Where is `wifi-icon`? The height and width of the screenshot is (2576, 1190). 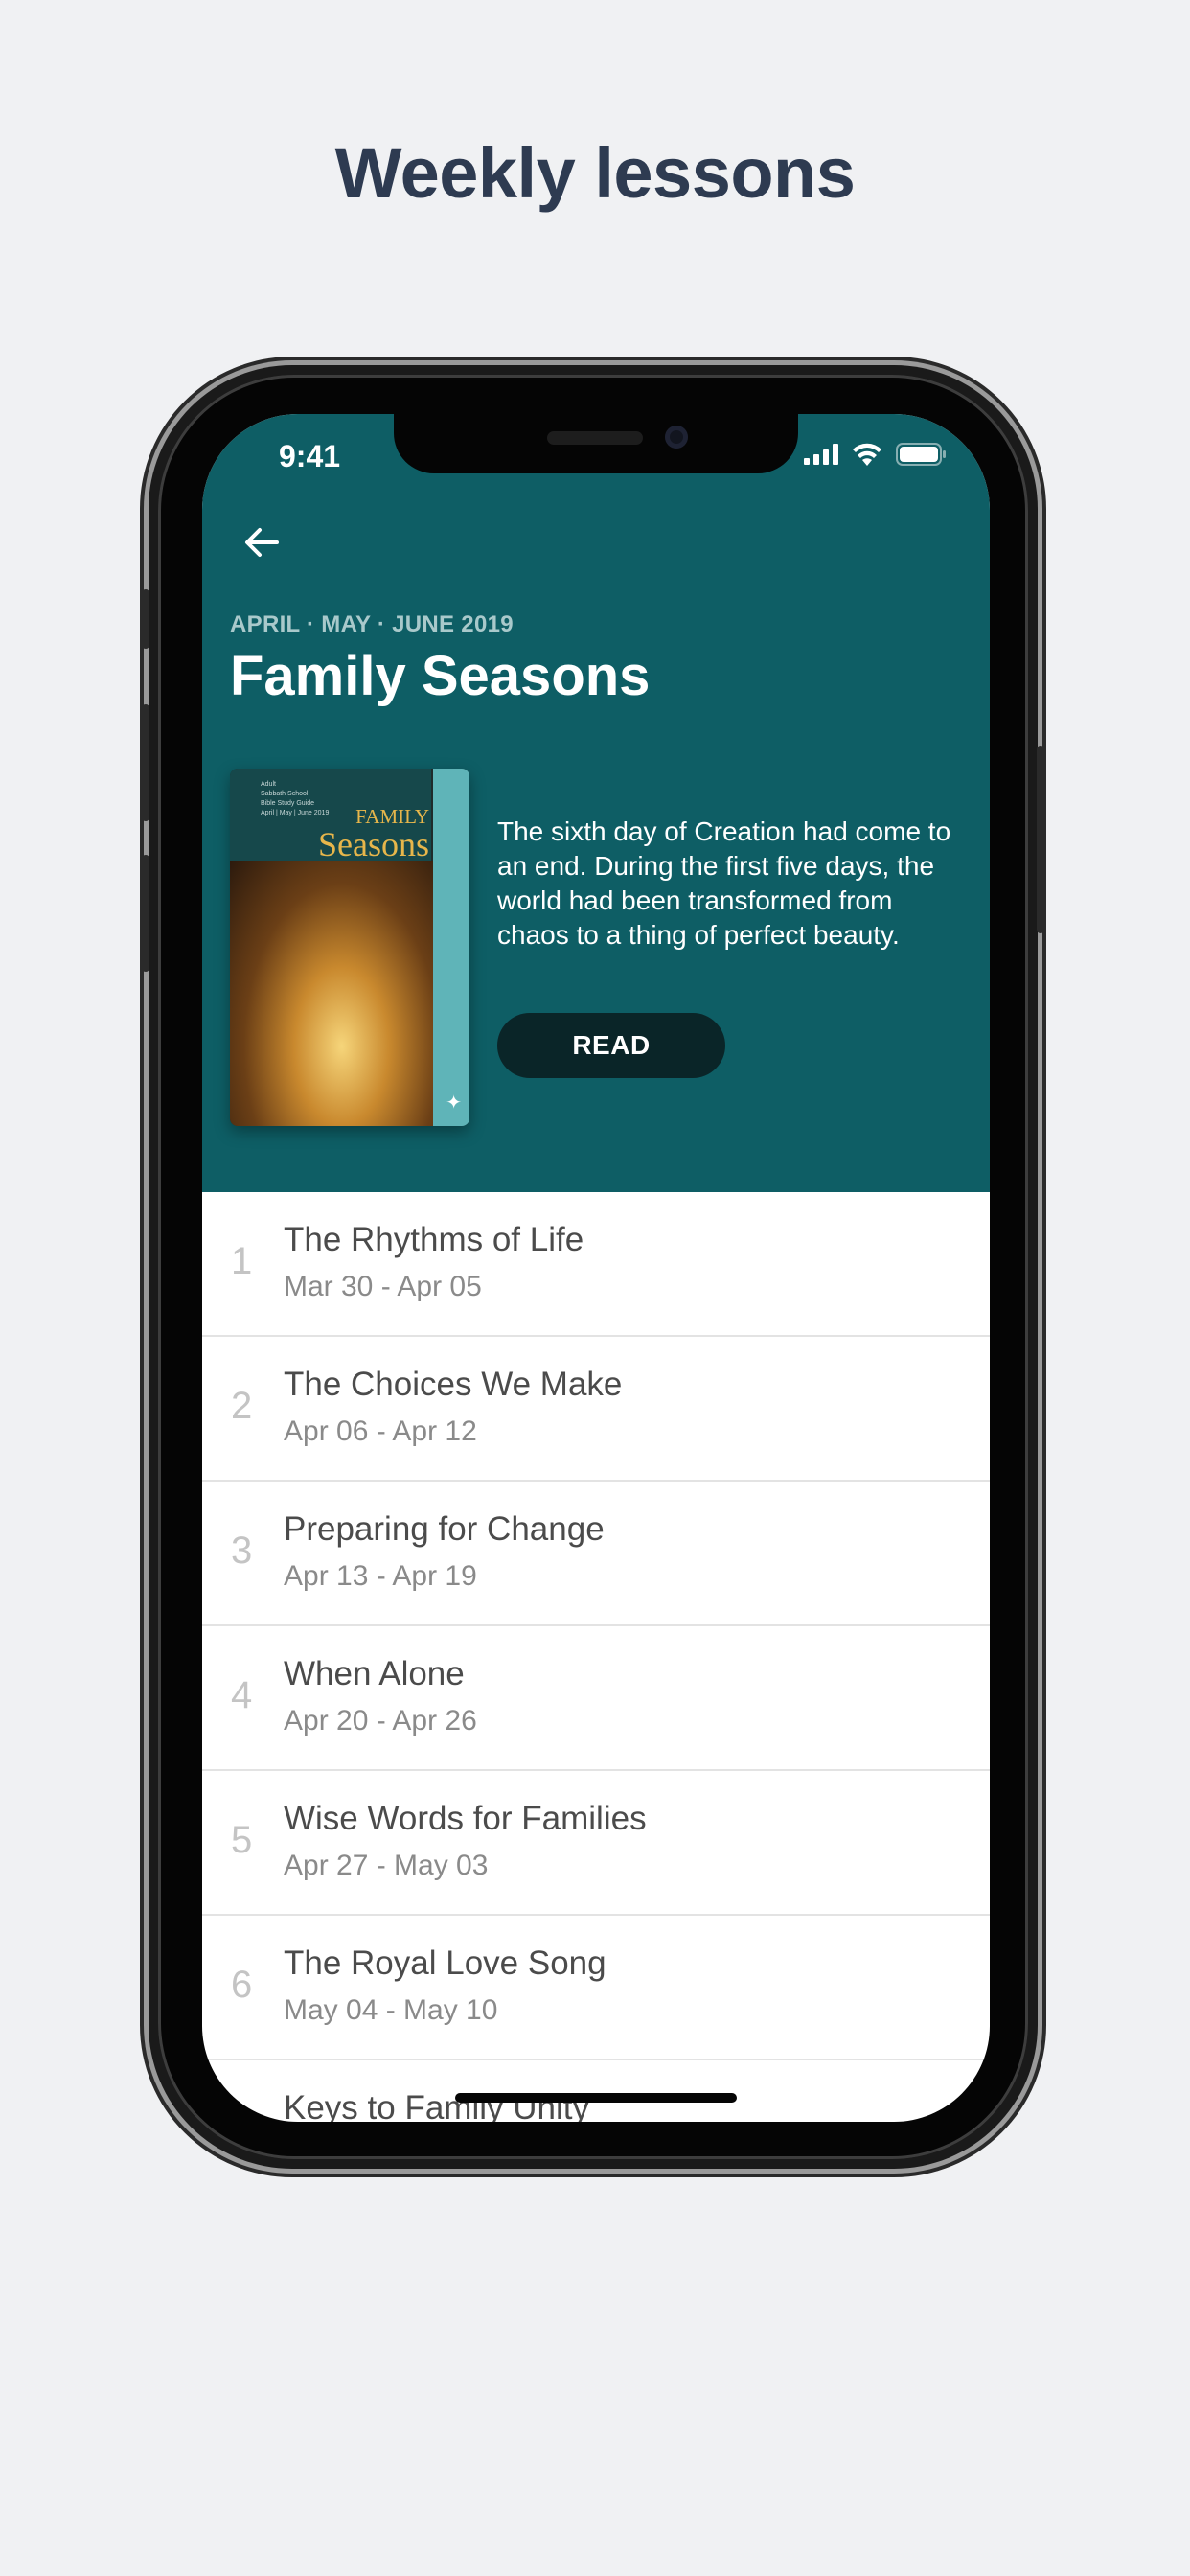
wifi-icon is located at coordinates (867, 454).